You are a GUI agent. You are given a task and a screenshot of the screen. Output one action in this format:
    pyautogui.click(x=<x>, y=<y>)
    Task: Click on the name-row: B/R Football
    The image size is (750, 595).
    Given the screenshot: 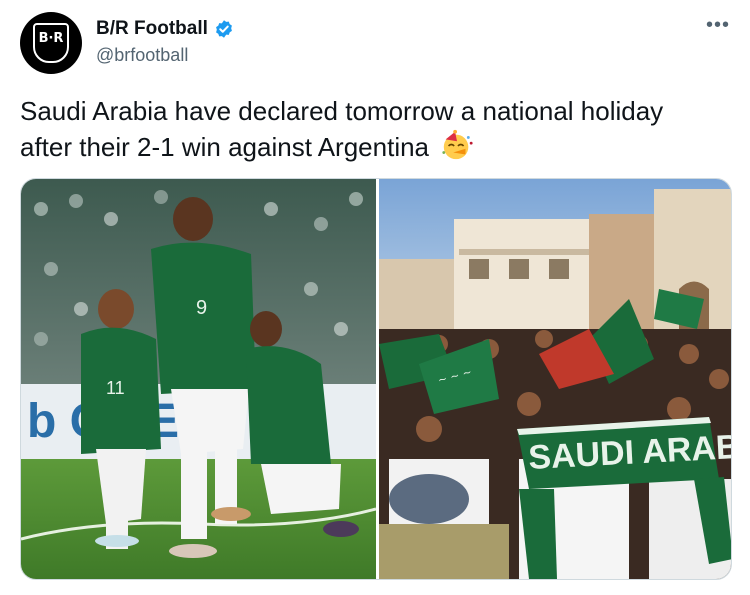 What is the action you would take?
    pyautogui.click(x=165, y=29)
    